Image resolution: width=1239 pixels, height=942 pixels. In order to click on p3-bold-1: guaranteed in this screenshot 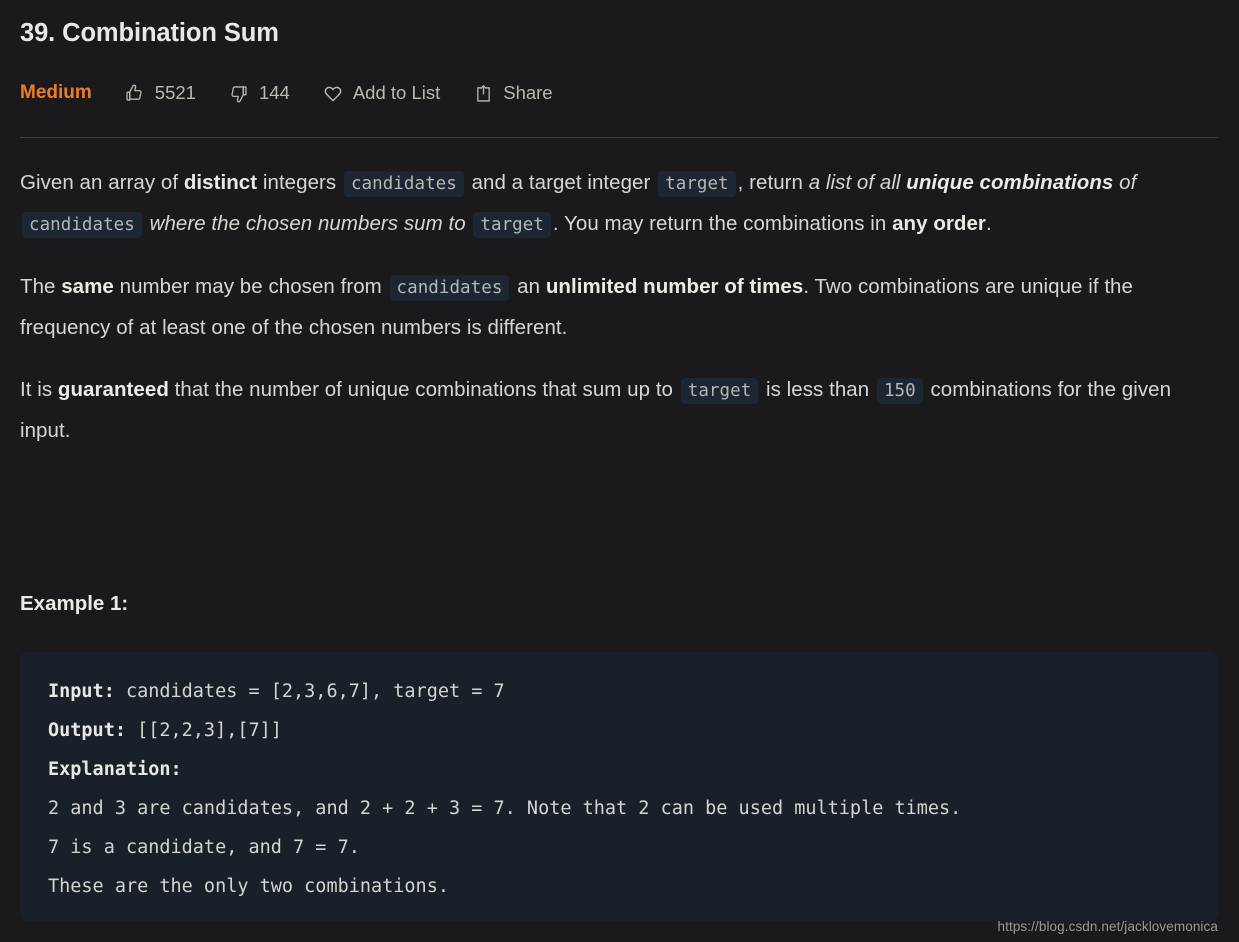, I will do `click(113, 389)`.